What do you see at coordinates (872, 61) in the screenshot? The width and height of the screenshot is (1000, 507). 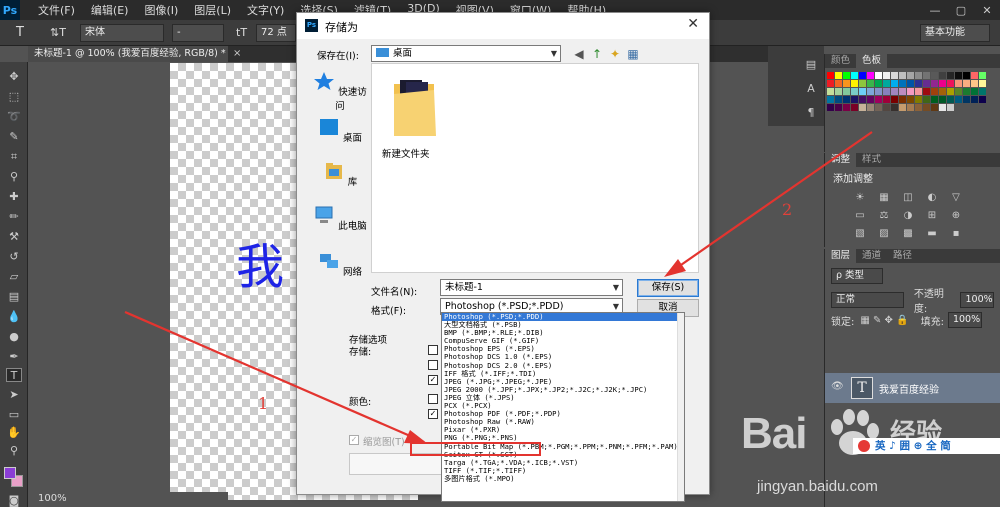 I see `tab-swatches: 色板` at bounding box center [872, 61].